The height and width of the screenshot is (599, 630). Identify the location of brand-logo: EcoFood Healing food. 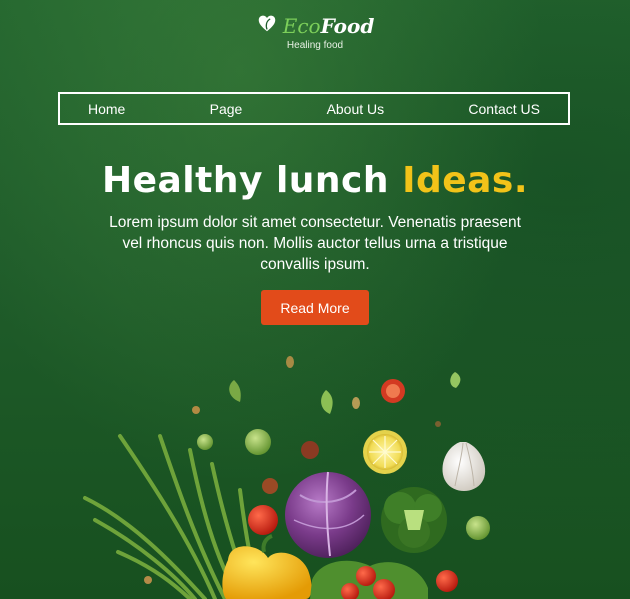
(315, 31).